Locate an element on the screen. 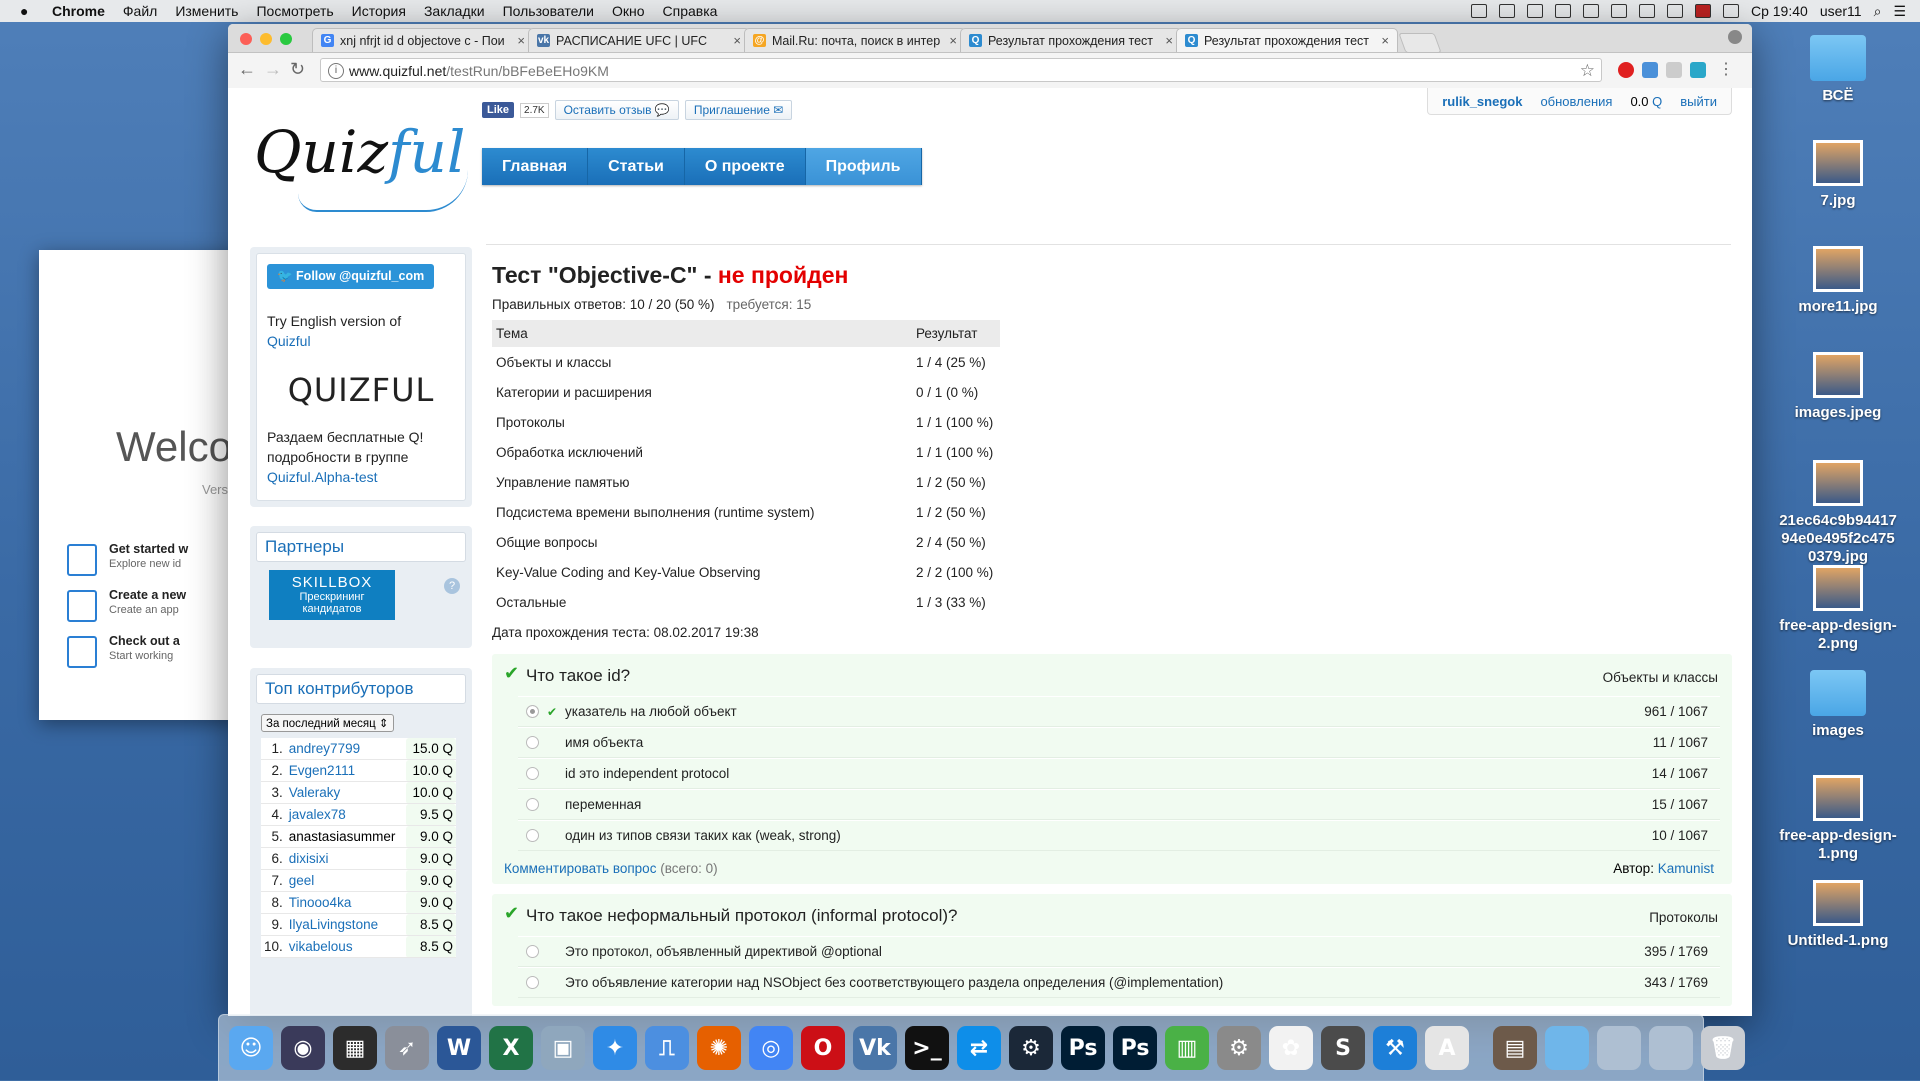 This screenshot has height=1081, width=1920. dock-mission-control-icon: ▦ is located at coordinates (355, 1048).